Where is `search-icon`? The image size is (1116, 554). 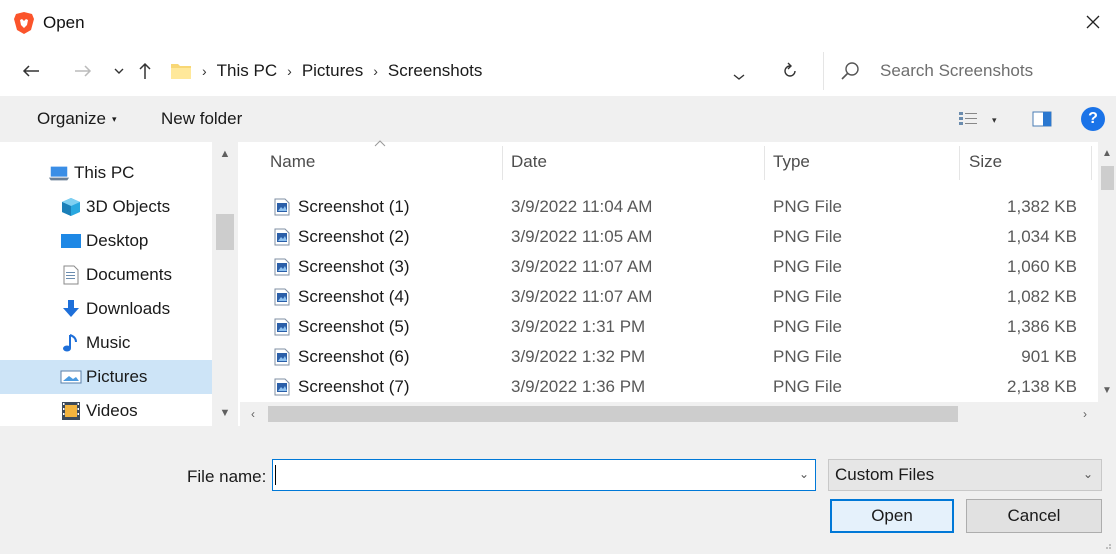
search-icon is located at coordinates (850, 71).